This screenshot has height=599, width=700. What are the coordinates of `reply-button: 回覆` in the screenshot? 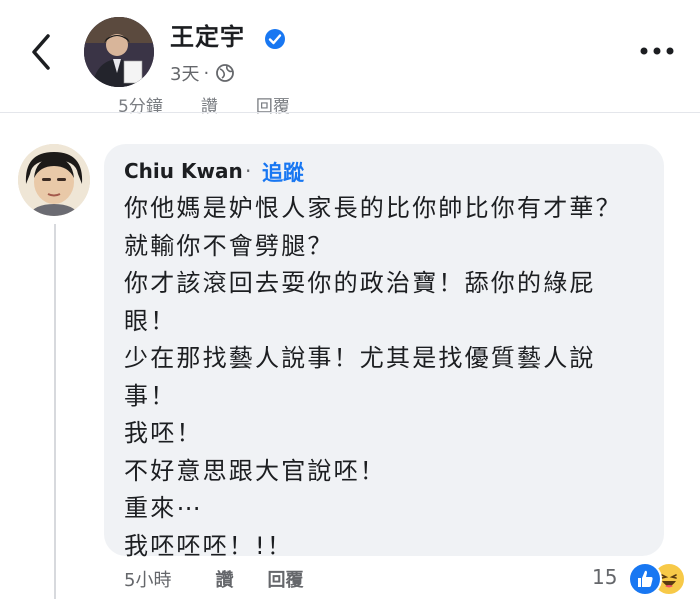 It's located at (285, 579).